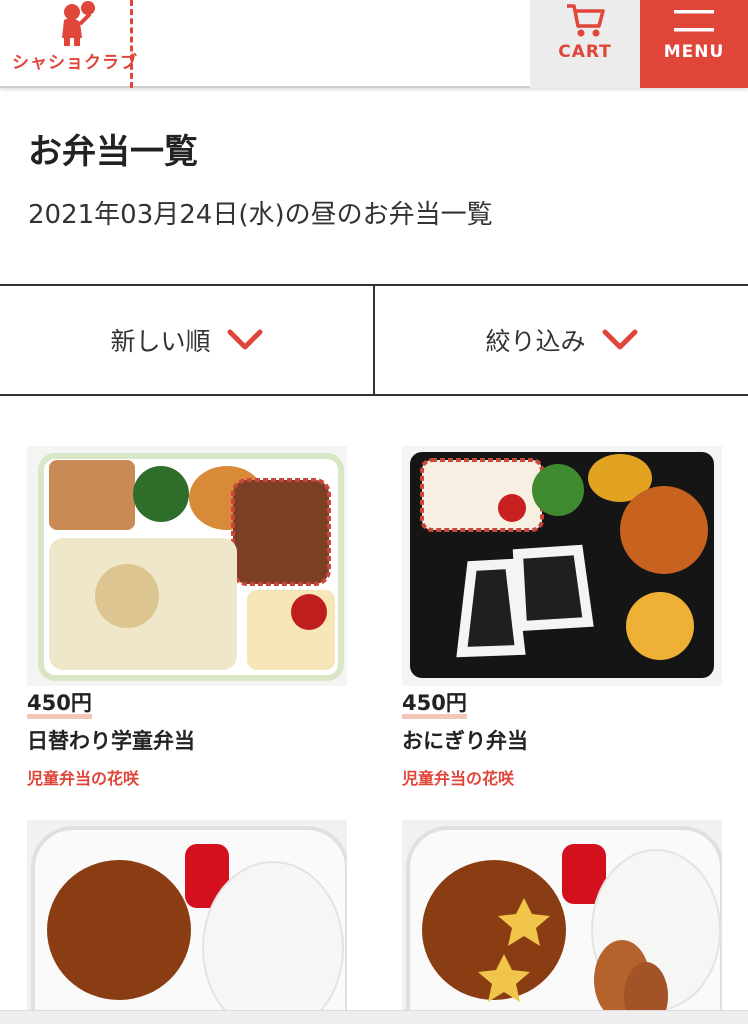 This screenshot has width=748, height=1024. Describe the element at coordinates (694, 52) in the screenshot. I see `menu-label: MENU` at that location.